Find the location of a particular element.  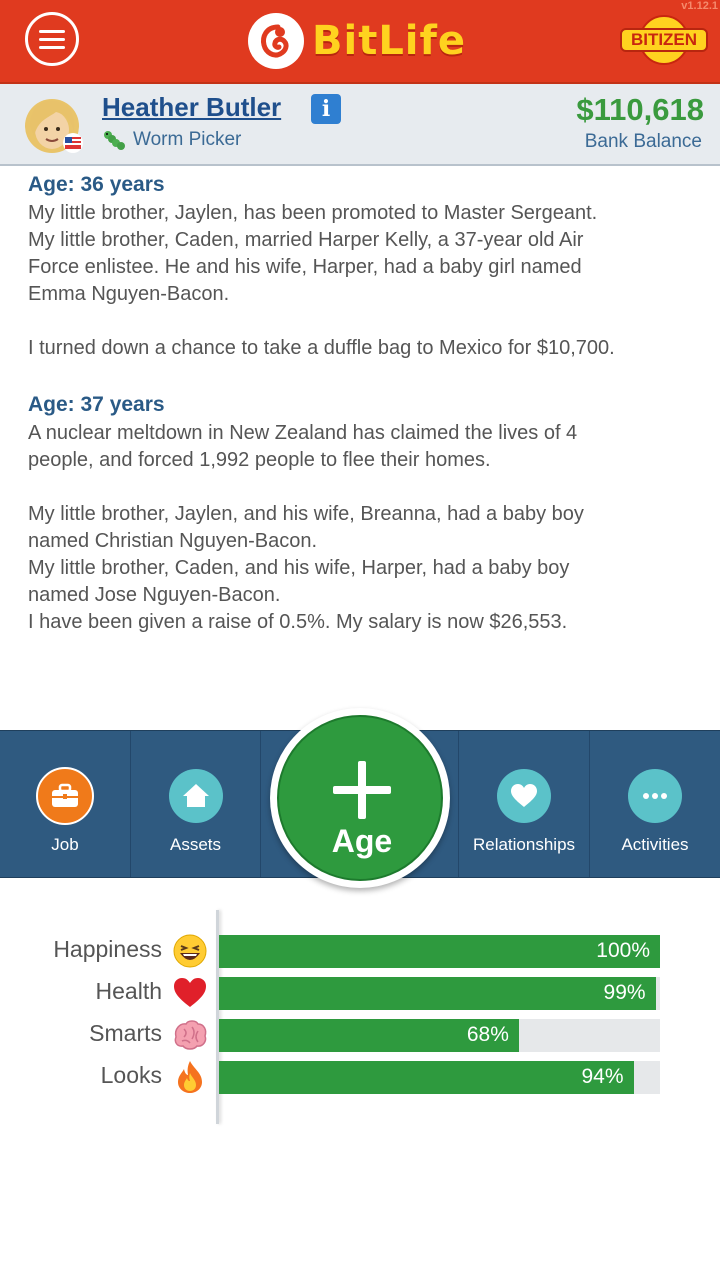

avatar is located at coordinates (54, 126).